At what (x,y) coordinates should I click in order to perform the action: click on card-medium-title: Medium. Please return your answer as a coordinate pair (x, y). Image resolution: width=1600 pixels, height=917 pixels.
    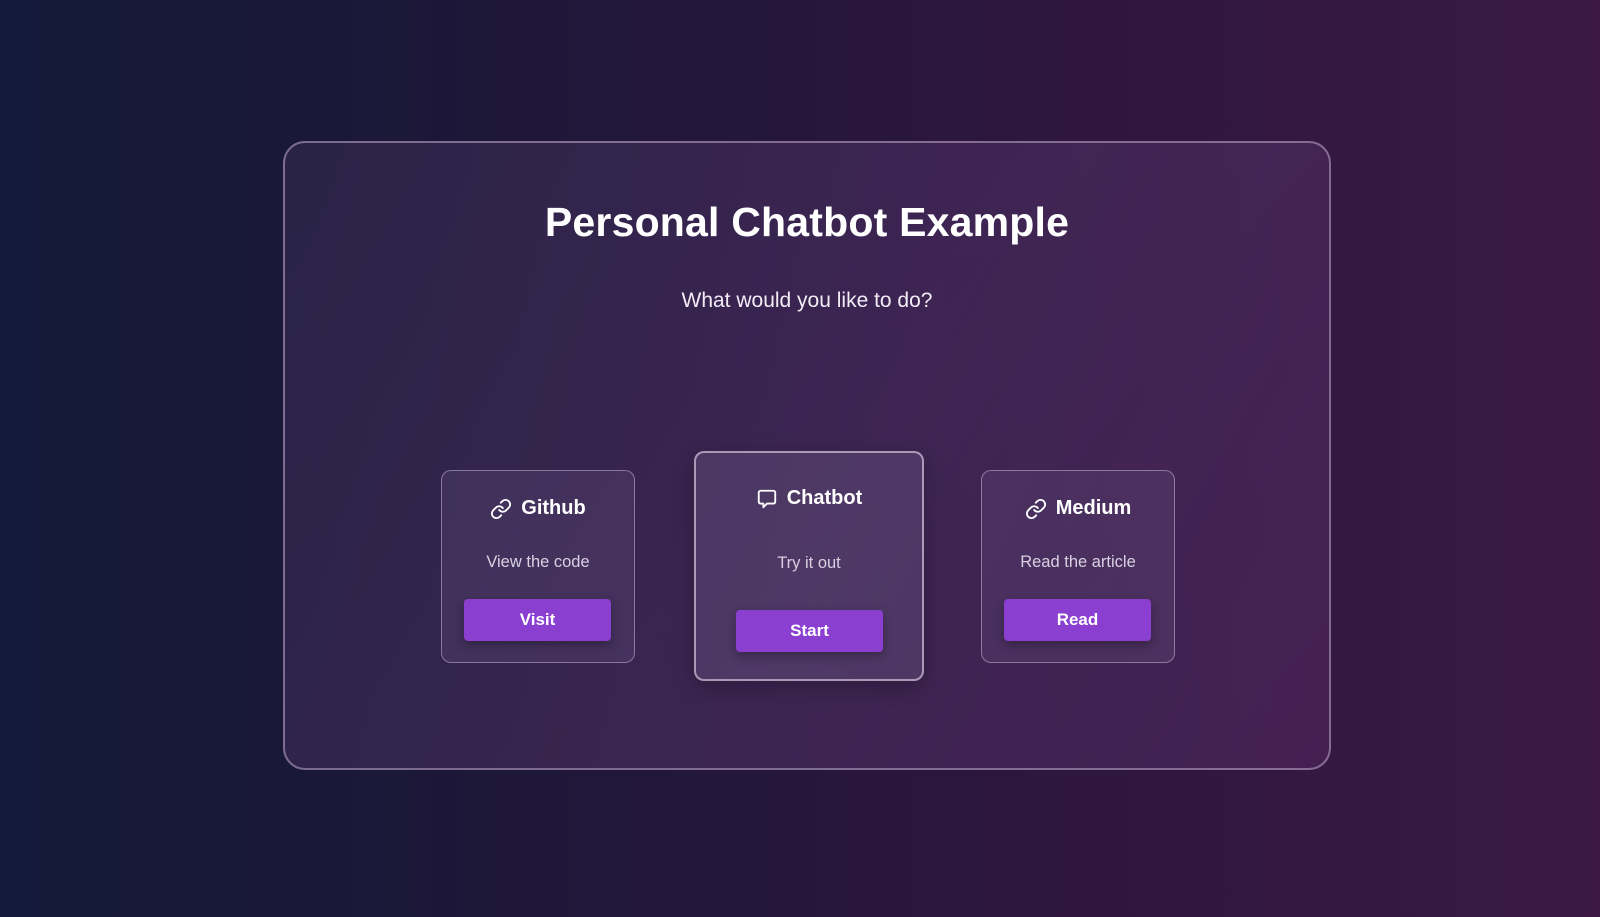
    Looking at the image, I should click on (1093, 508).